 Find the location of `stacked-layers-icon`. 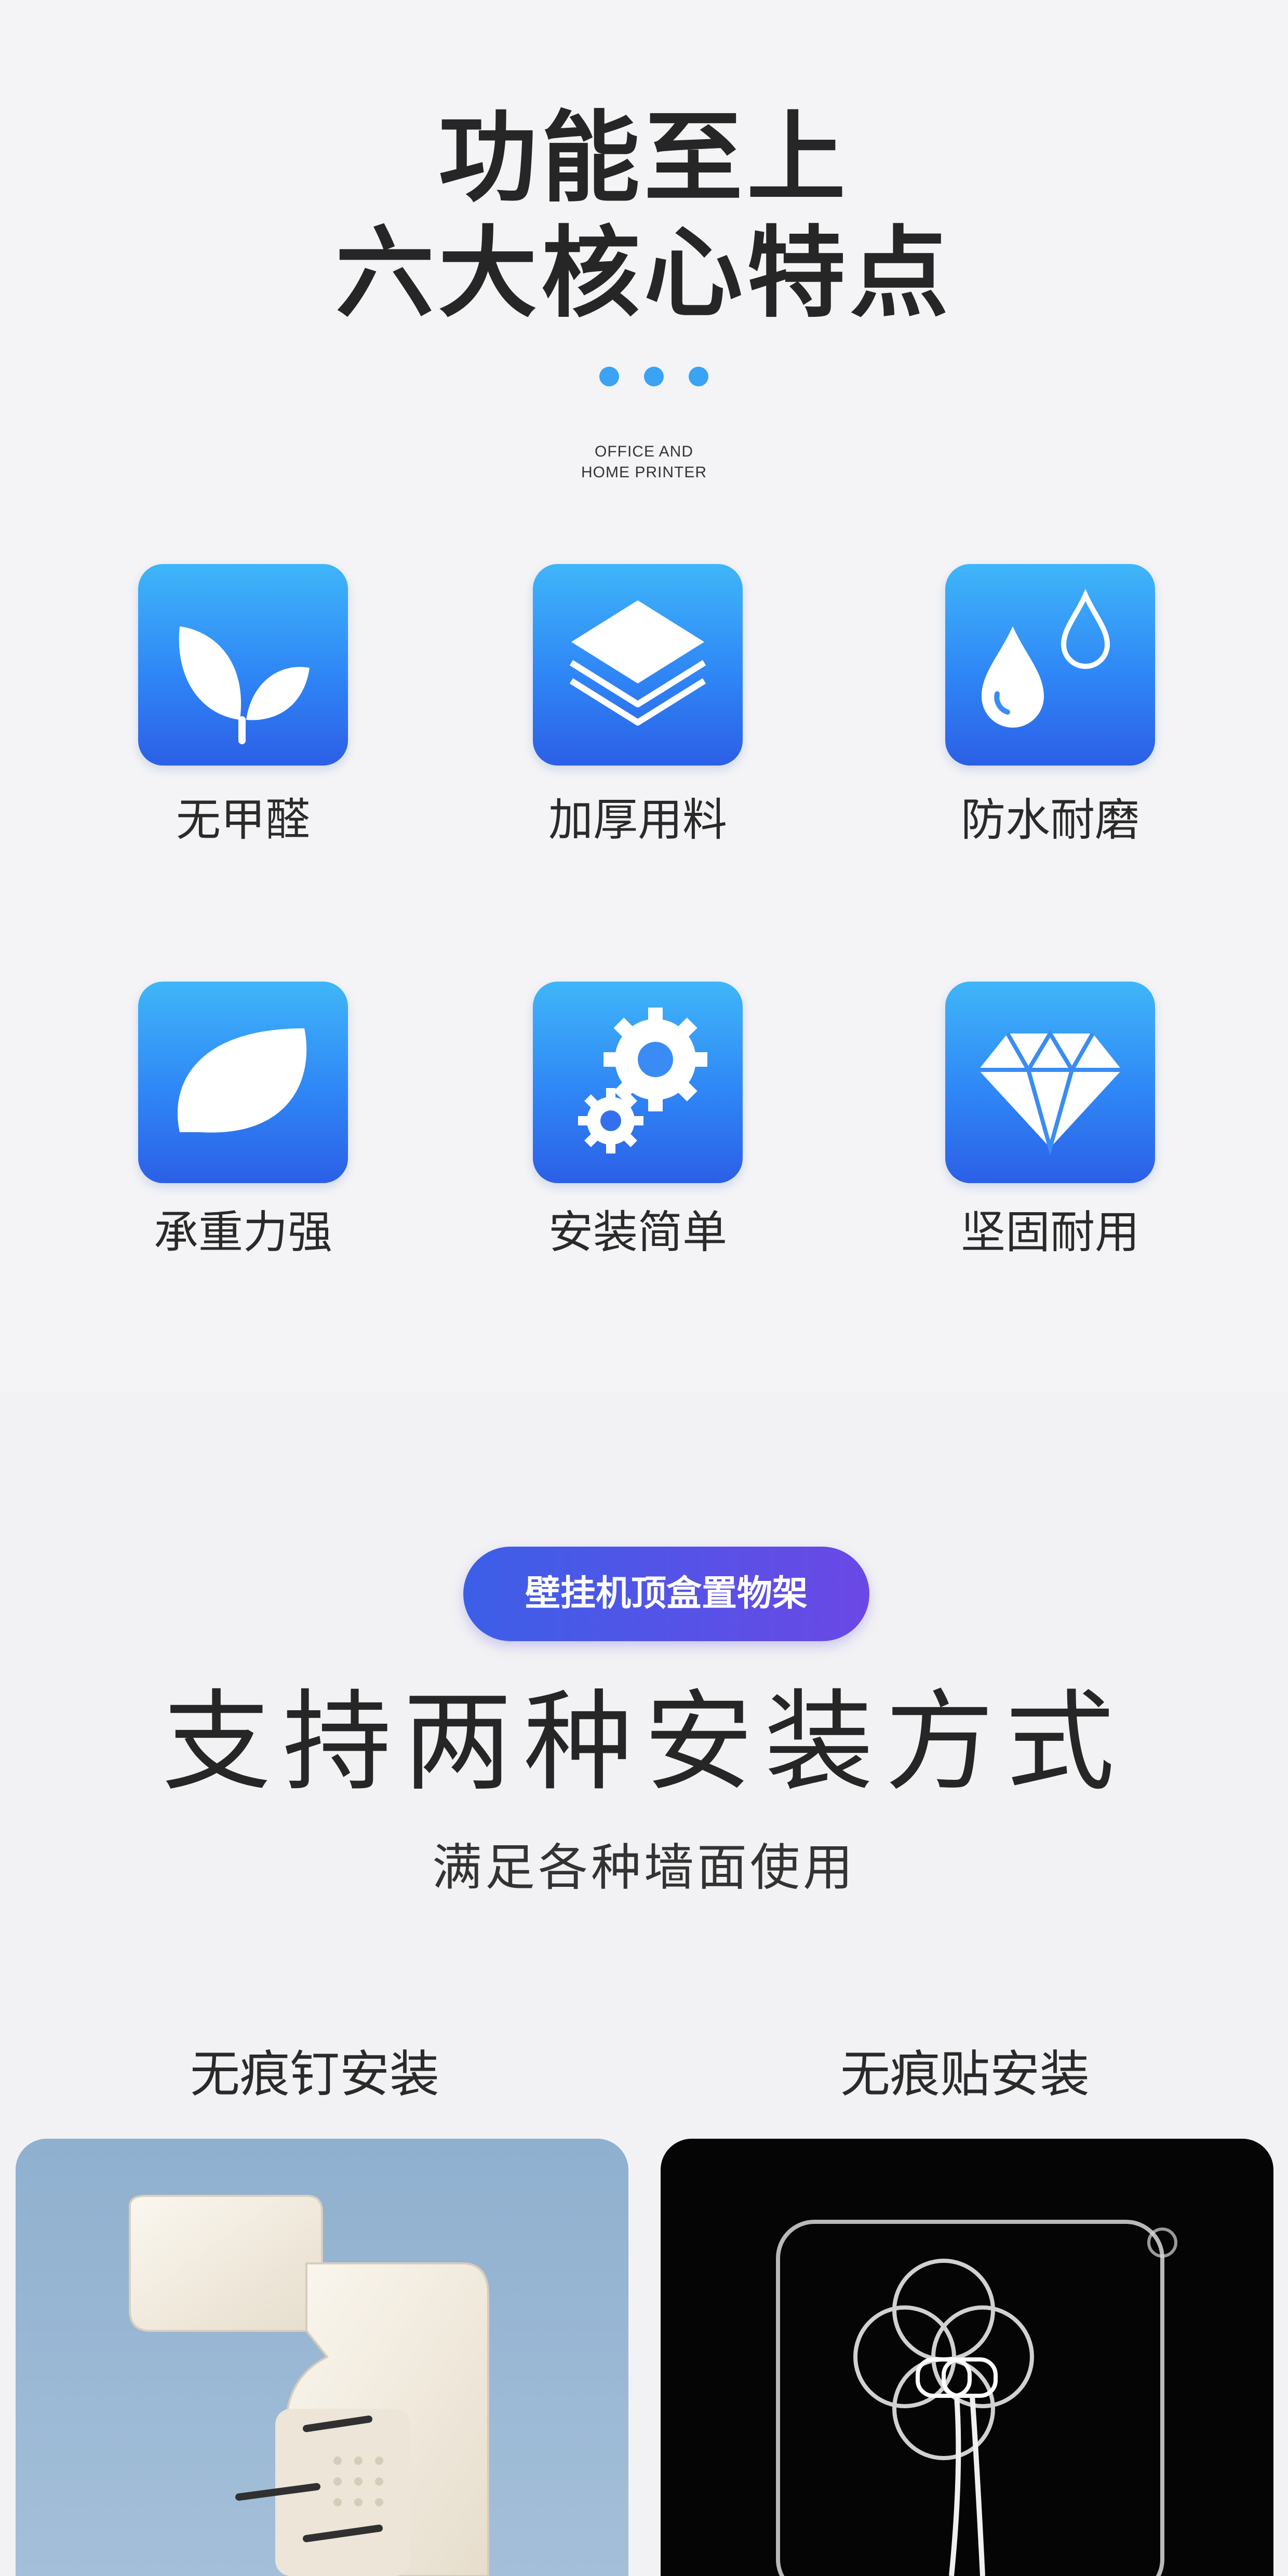

stacked-layers-icon is located at coordinates (638, 665).